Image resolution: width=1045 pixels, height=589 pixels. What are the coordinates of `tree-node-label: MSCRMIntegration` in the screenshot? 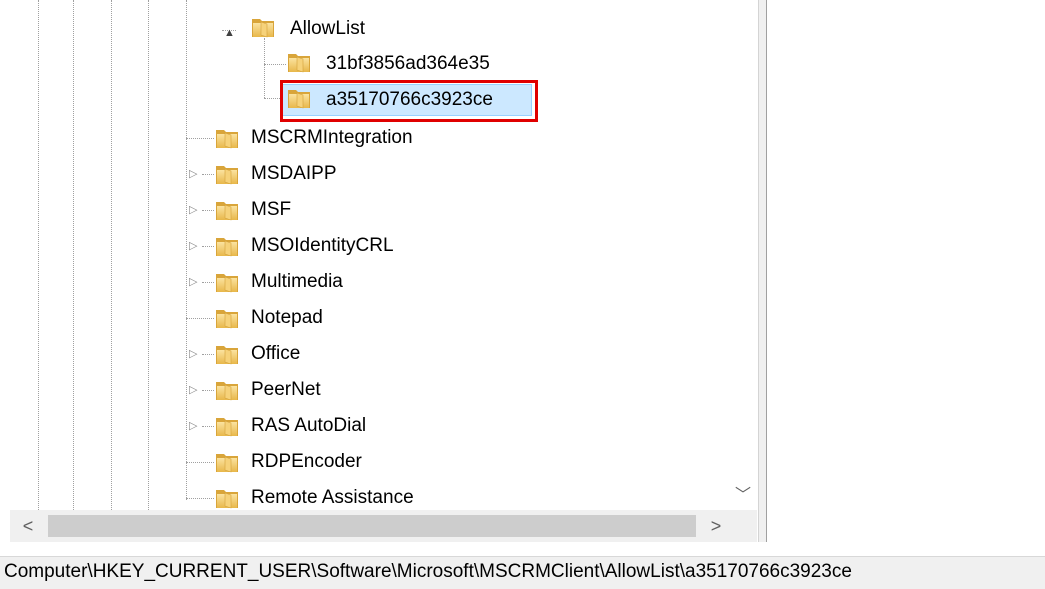 It's located at (332, 138).